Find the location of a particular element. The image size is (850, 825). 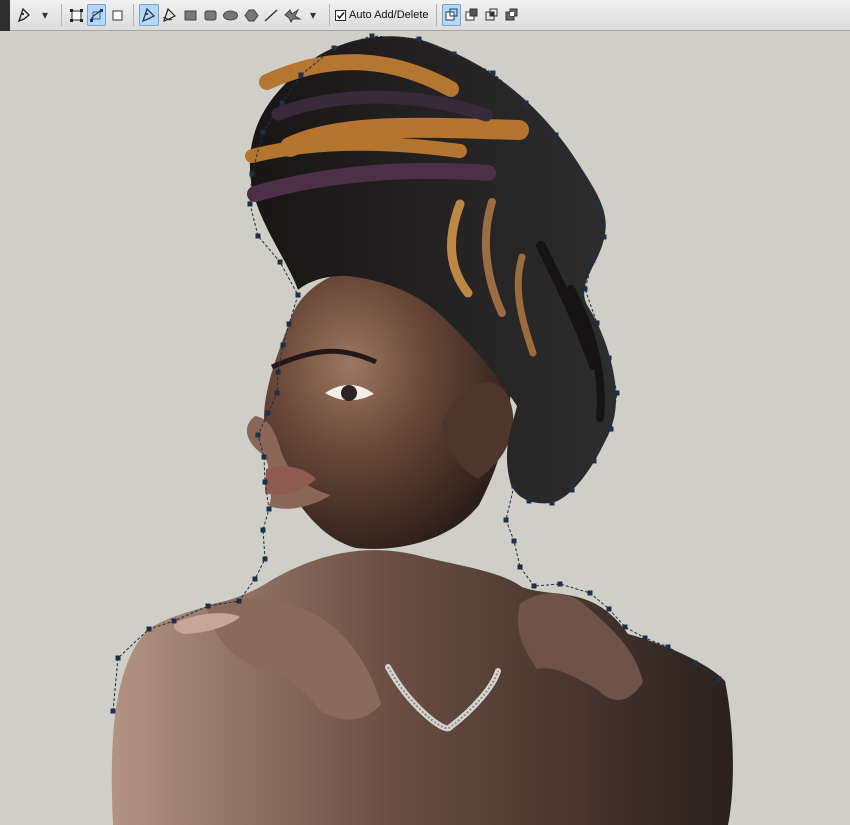

exclude-overlapping-path-areas-icon is located at coordinates (512, 15).